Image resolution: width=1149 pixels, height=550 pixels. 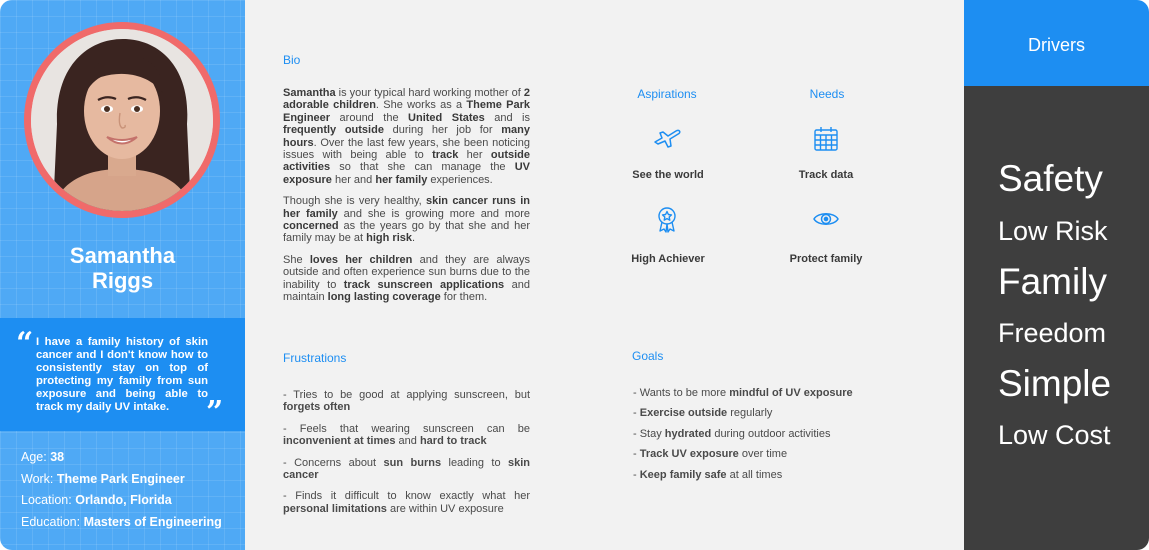 What do you see at coordinates (292, 60) in the screenshot?
I see `bio-title: Bio` at bounding box center [292, 60].